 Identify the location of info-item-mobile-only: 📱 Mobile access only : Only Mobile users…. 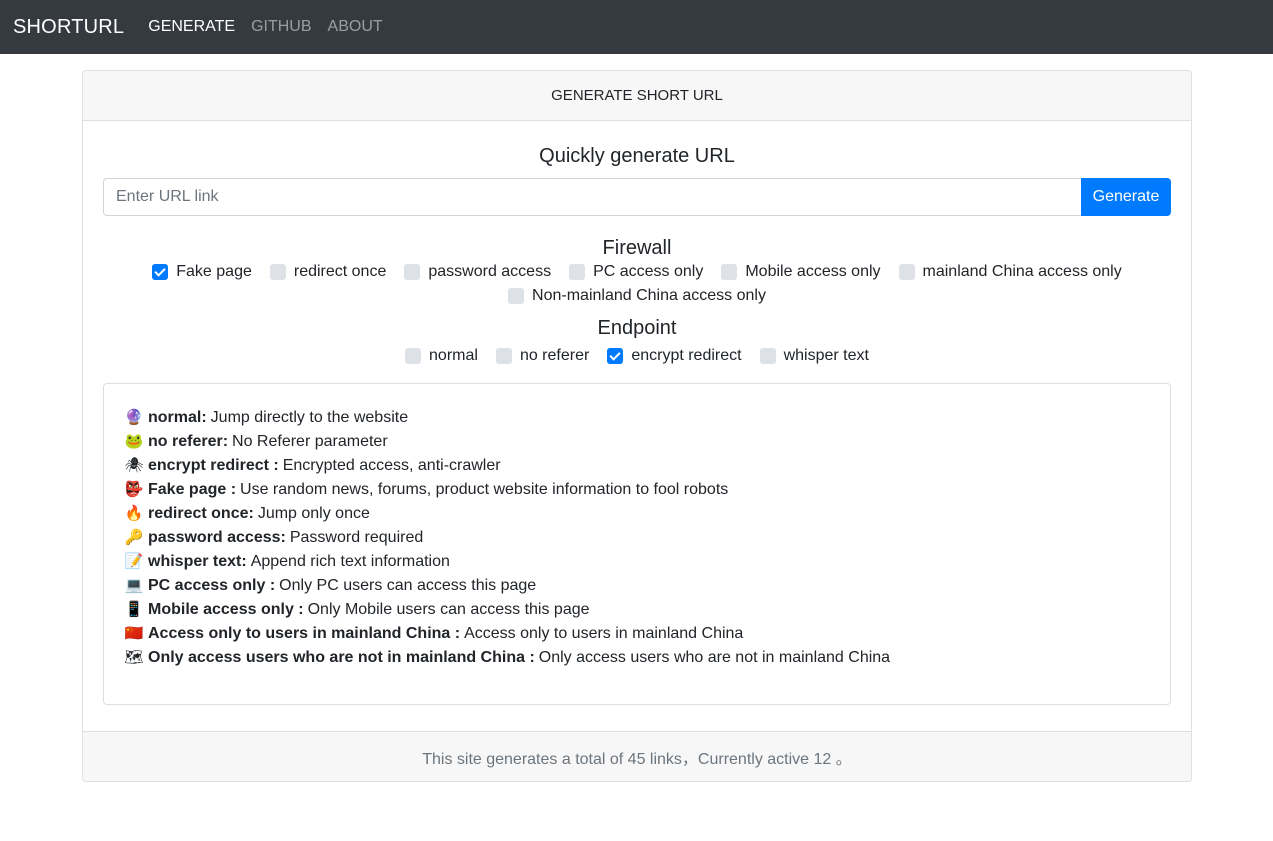
(637, 610).